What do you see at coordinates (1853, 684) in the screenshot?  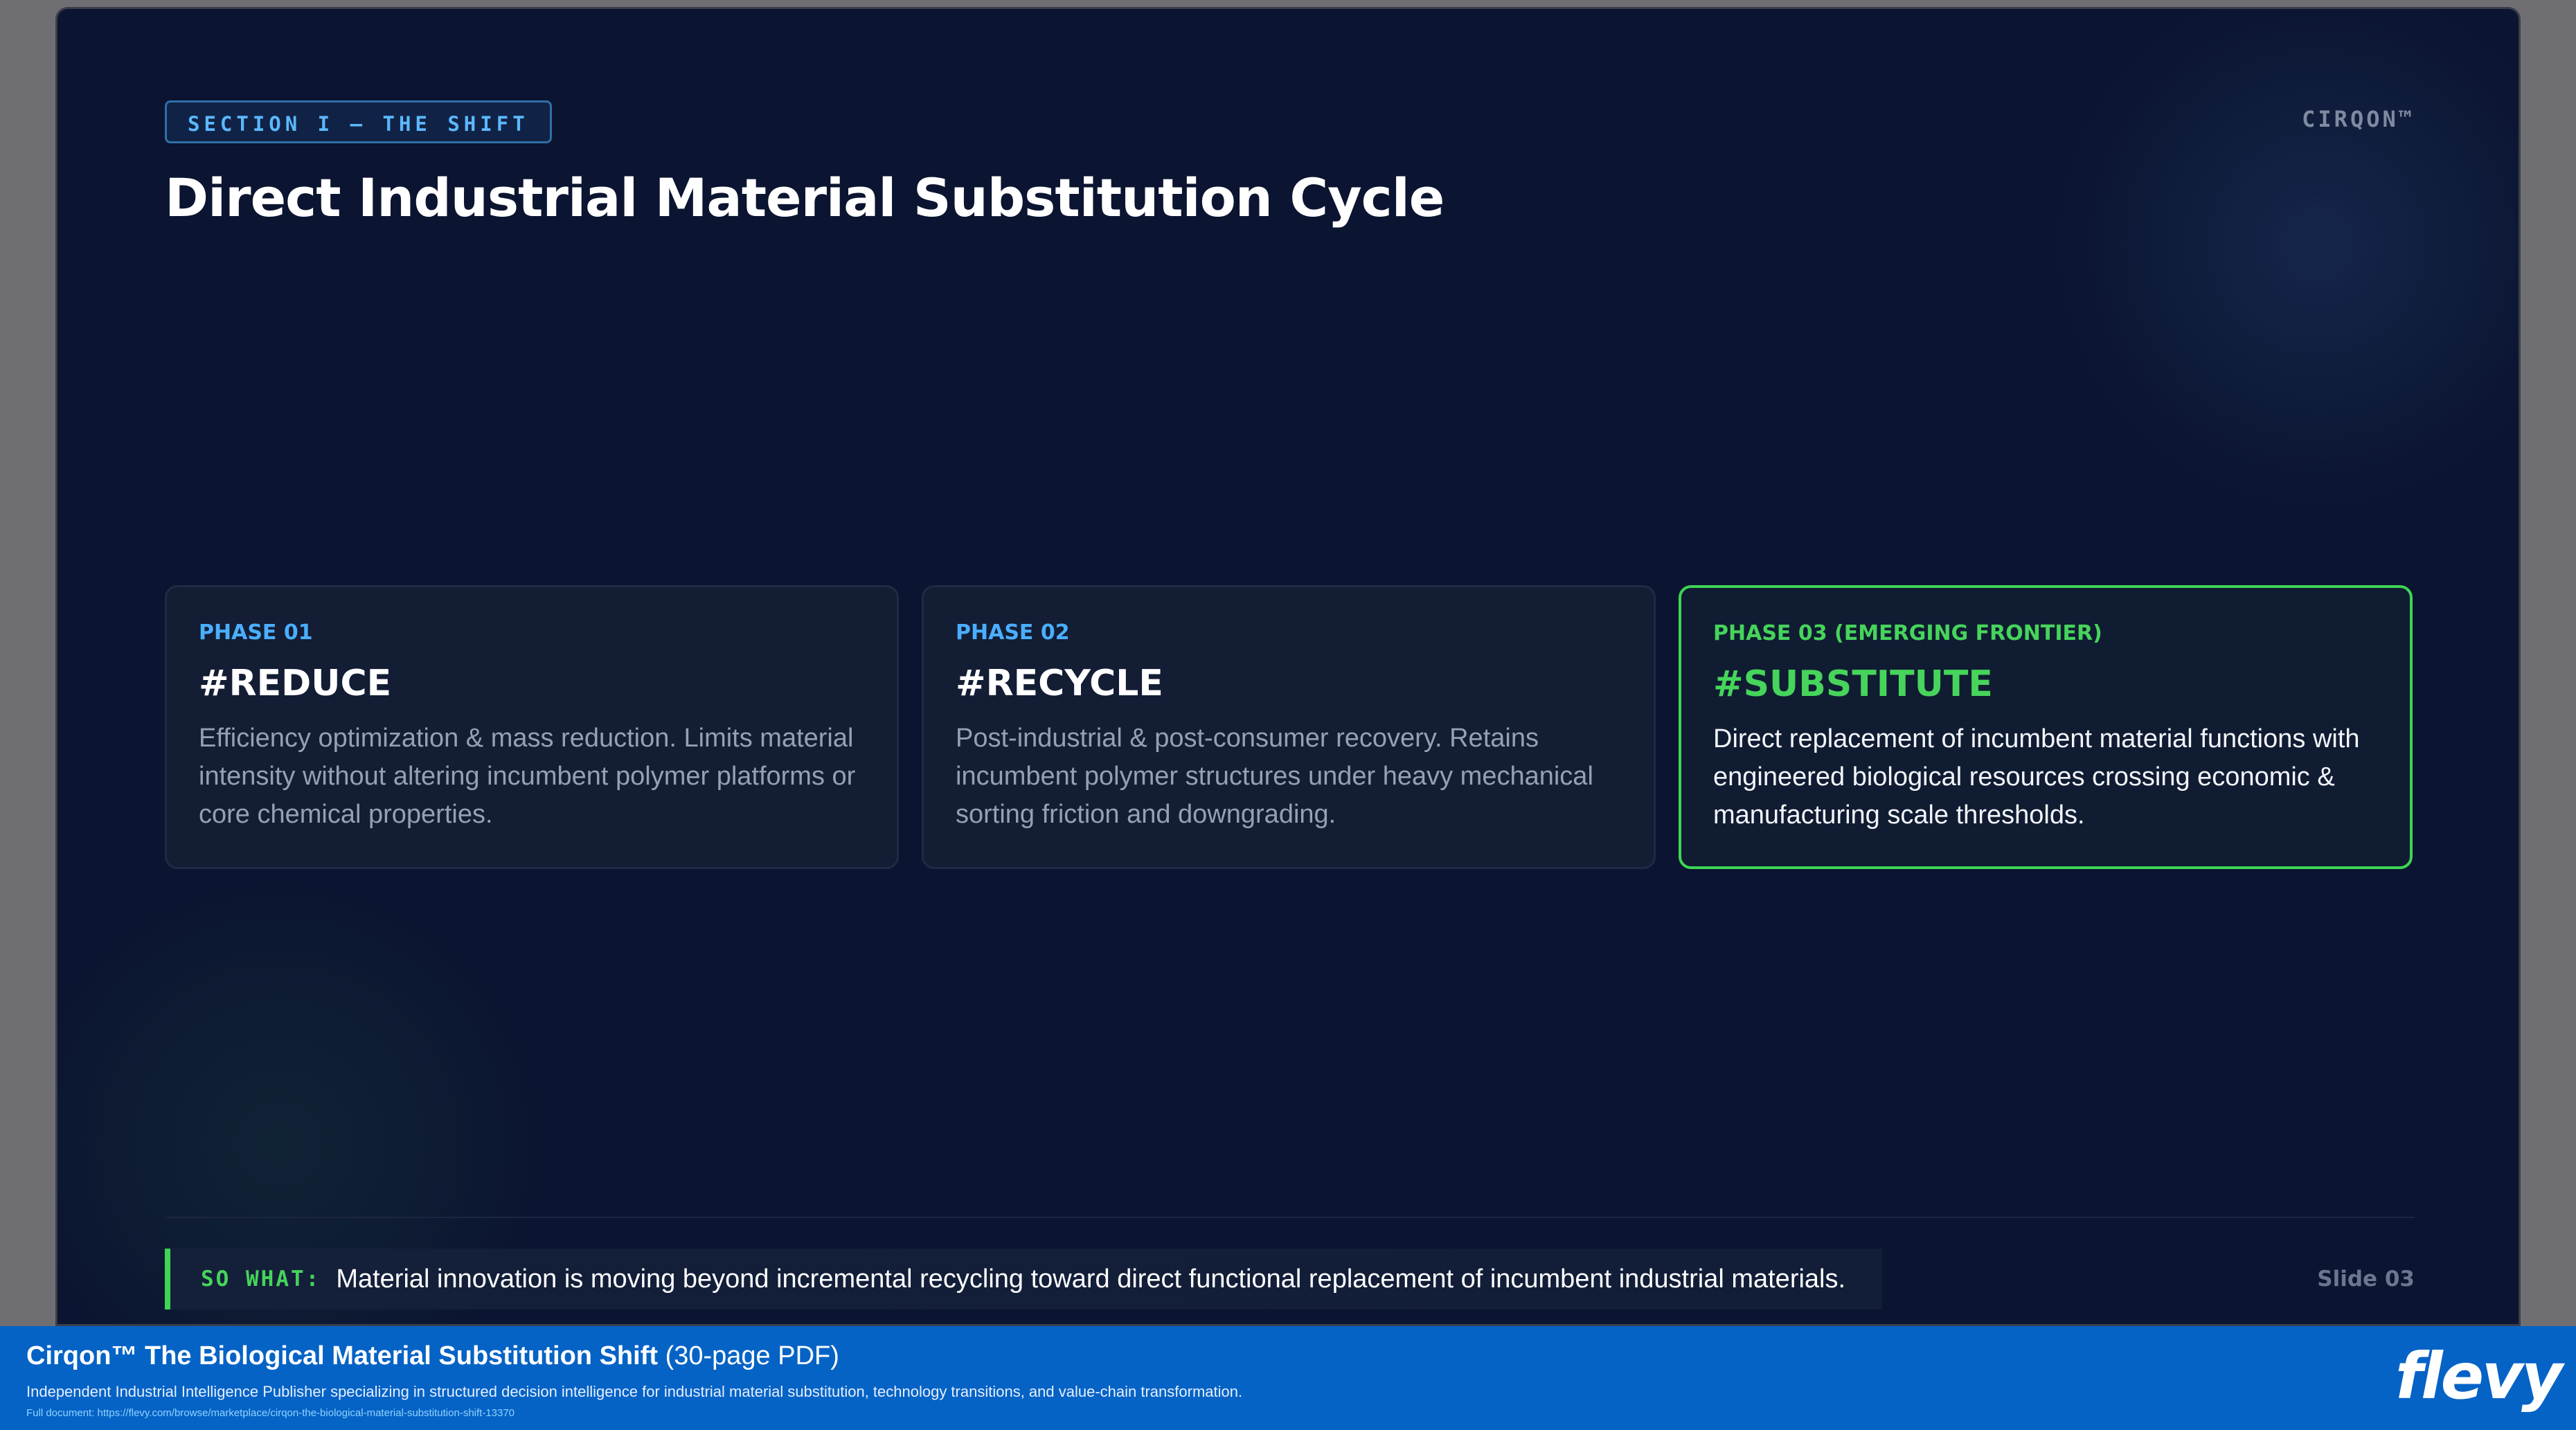 I see `phase-tag: #SUBSTITUTE` at bounding box center [1853, 684].